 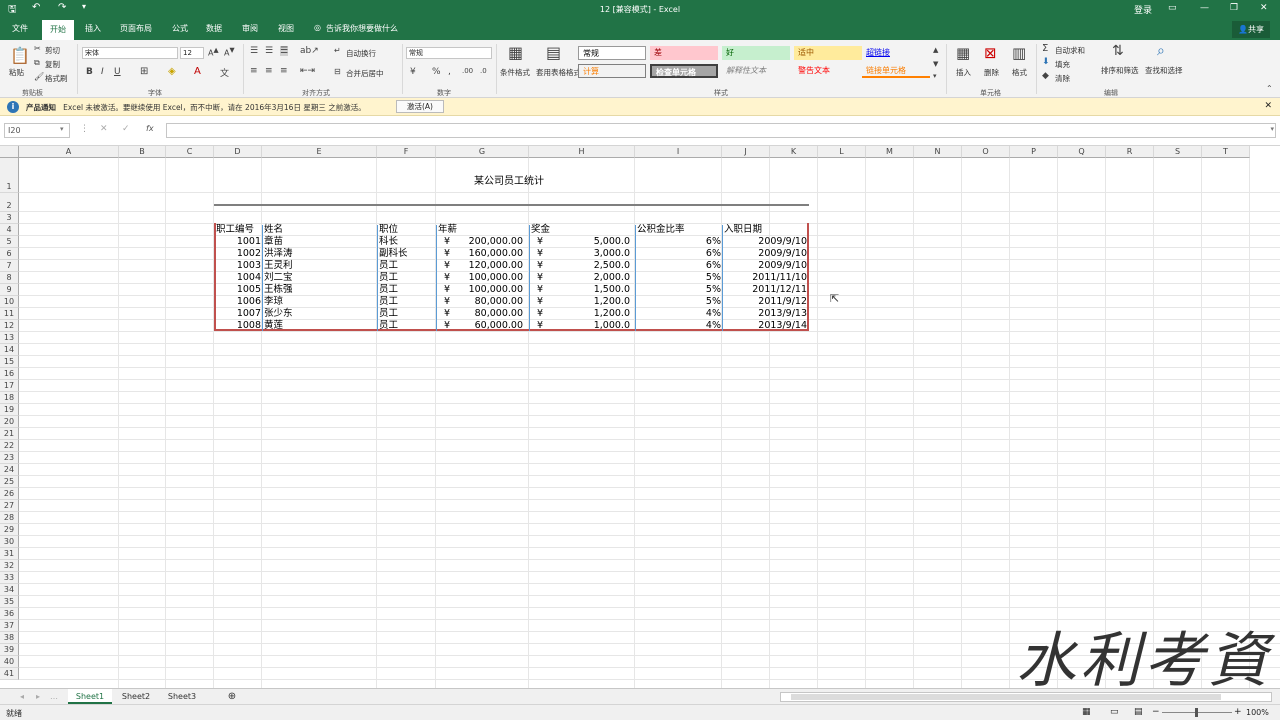 What do you see at coordinates (52, 50) in the screenshot?
I see `cut-button: 剪切` at bounding box center [52, 50].